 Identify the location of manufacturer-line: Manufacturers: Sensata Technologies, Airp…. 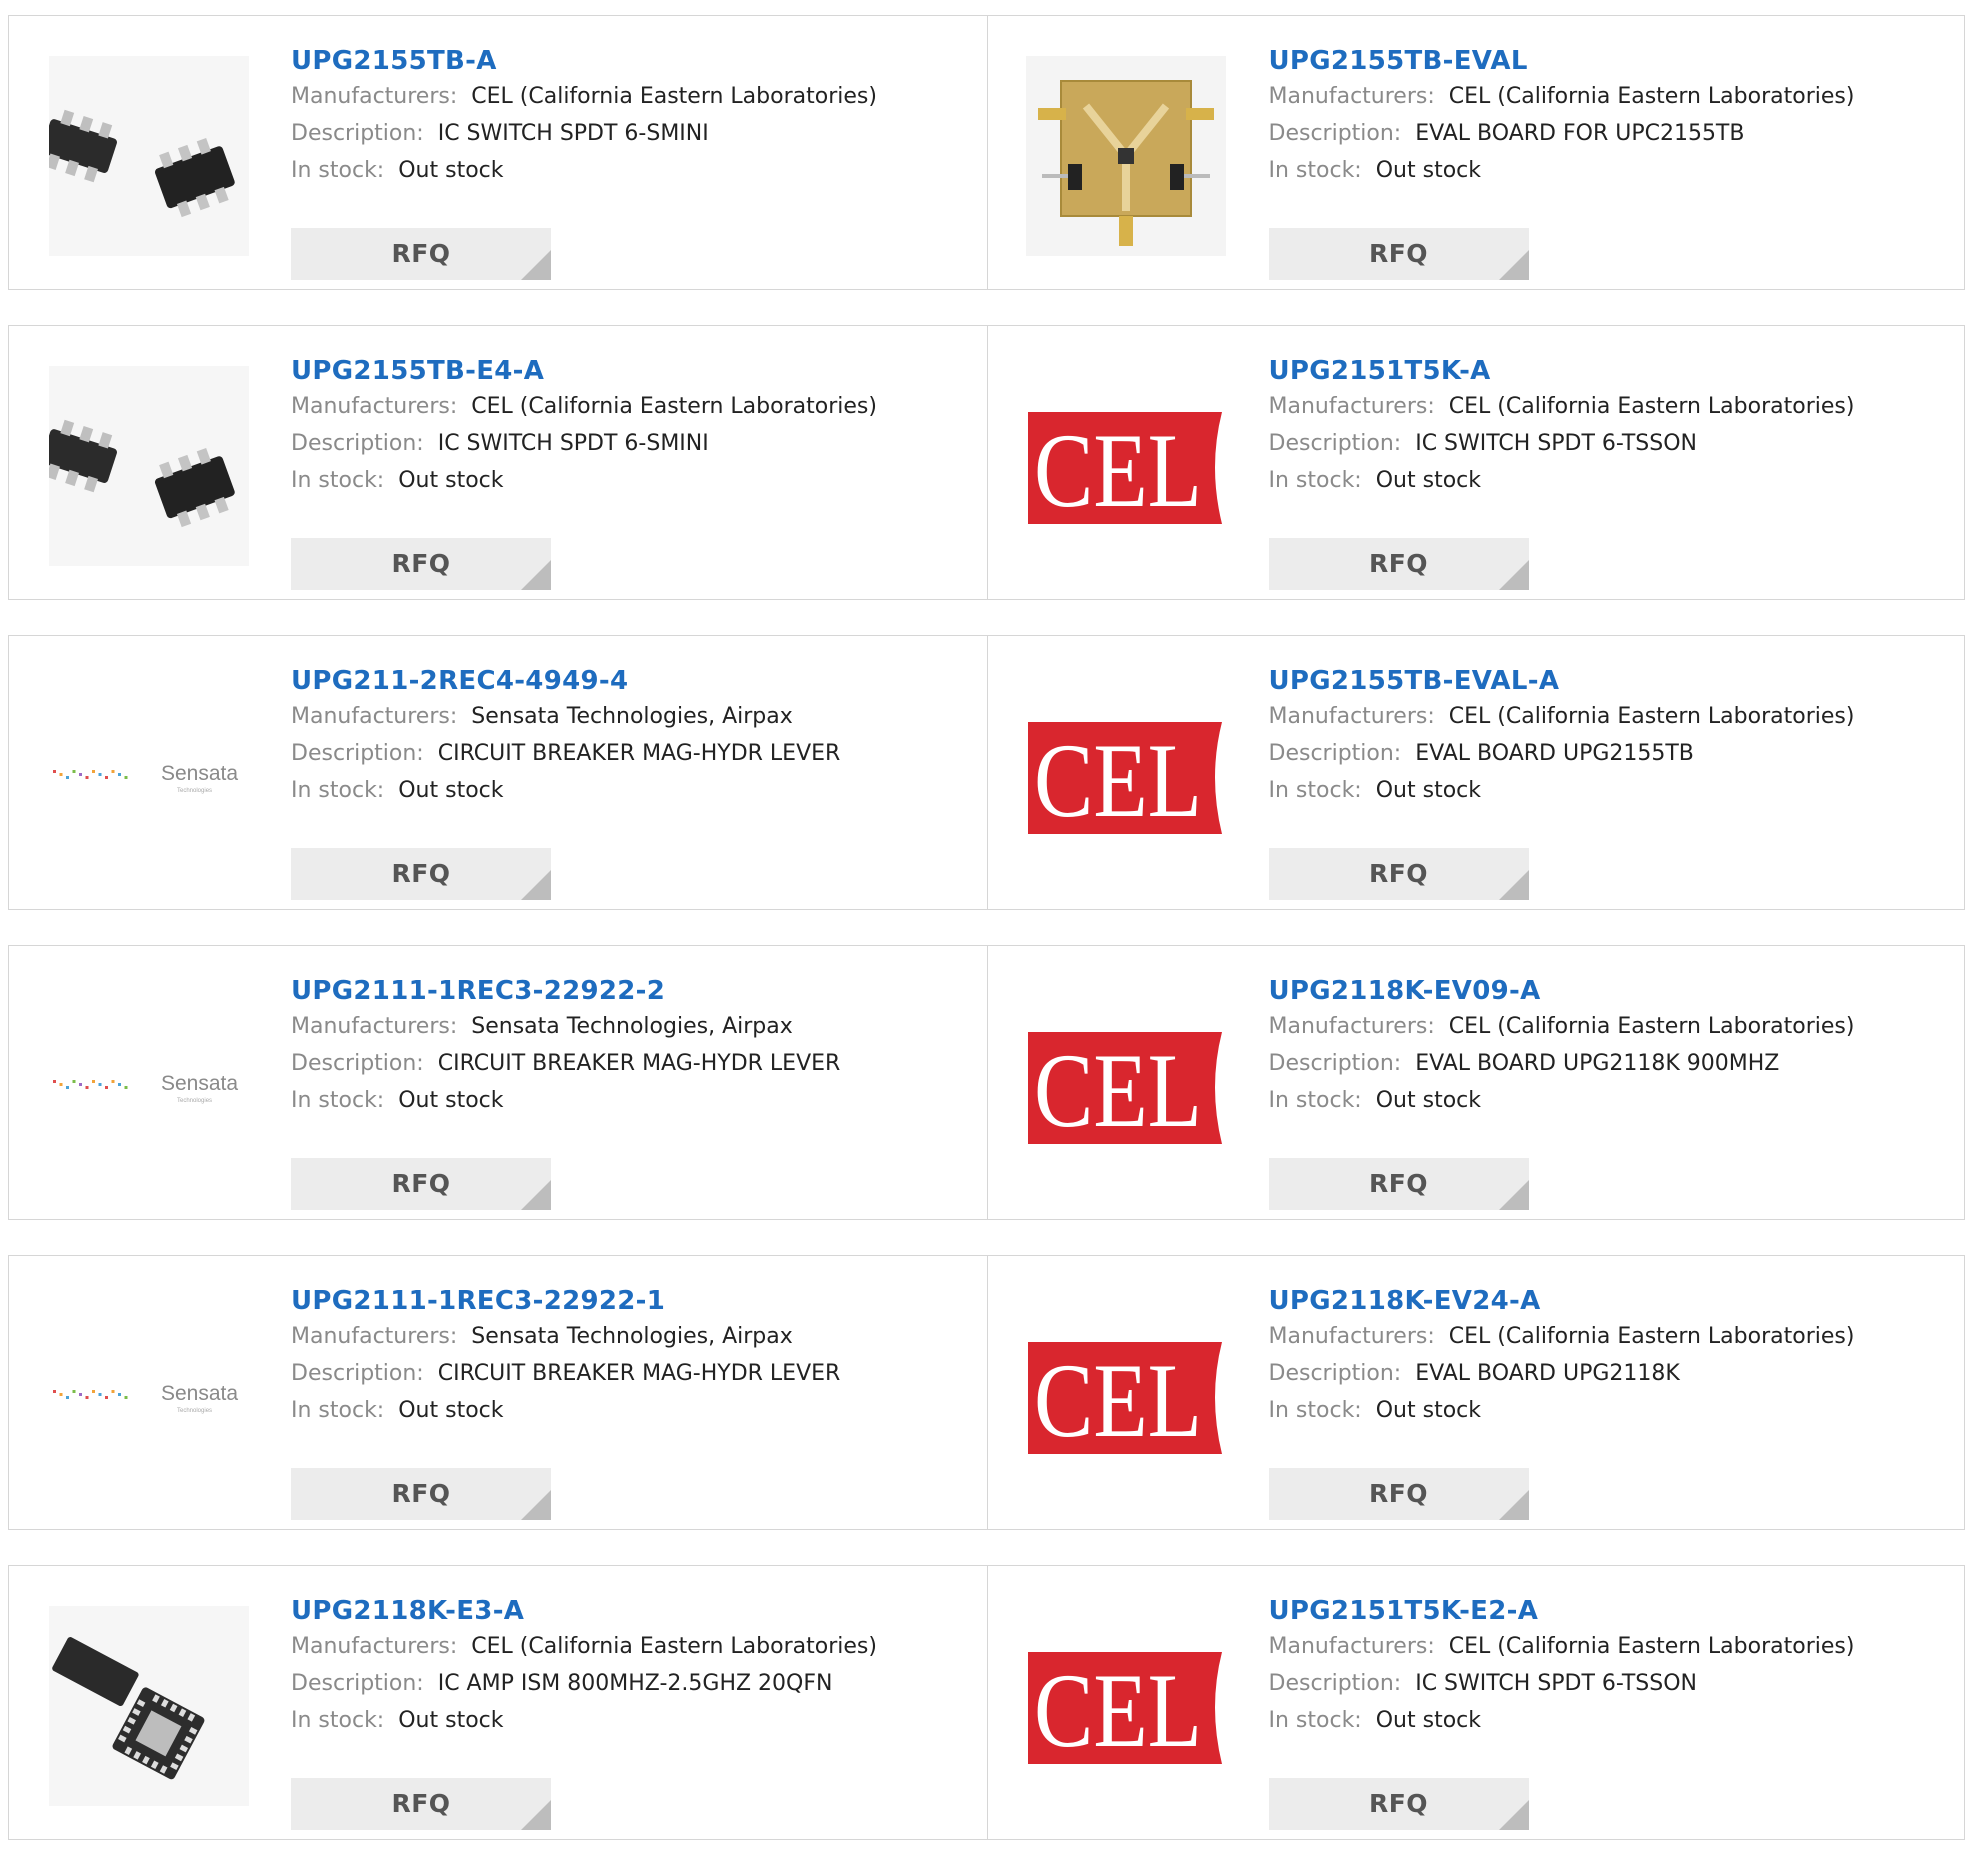
(565, 1336).